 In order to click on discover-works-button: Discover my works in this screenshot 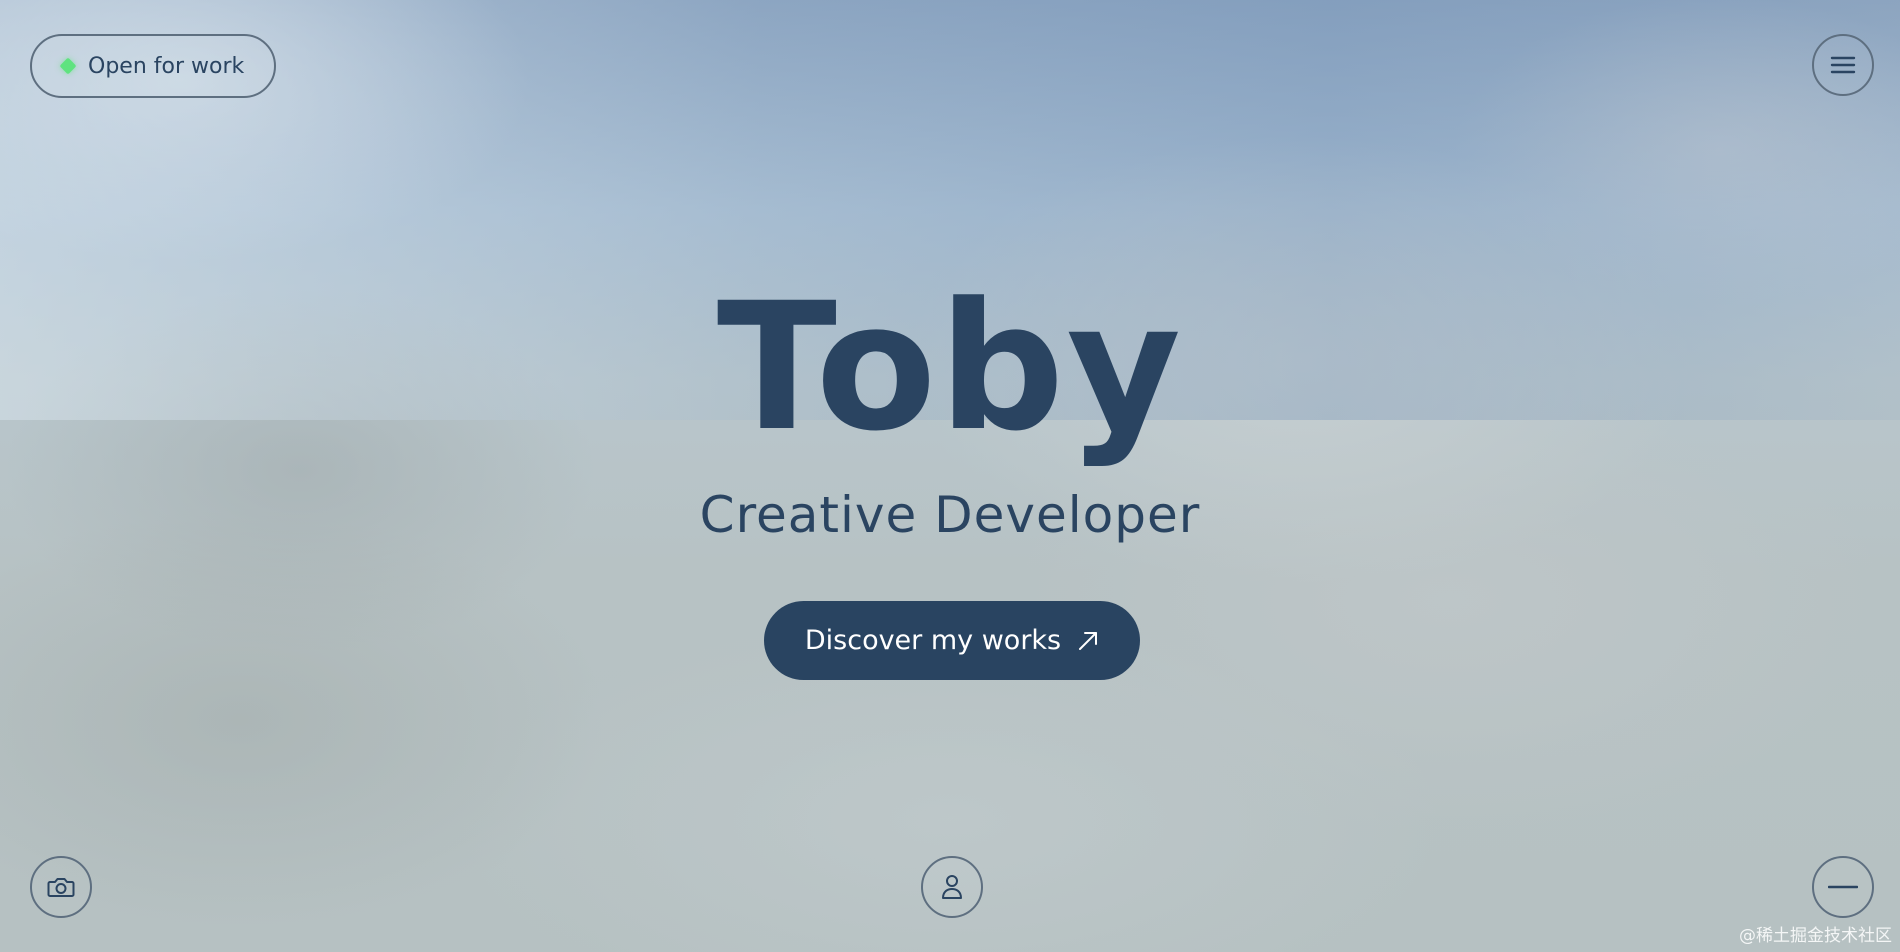, I will do `click(952, 640)`.